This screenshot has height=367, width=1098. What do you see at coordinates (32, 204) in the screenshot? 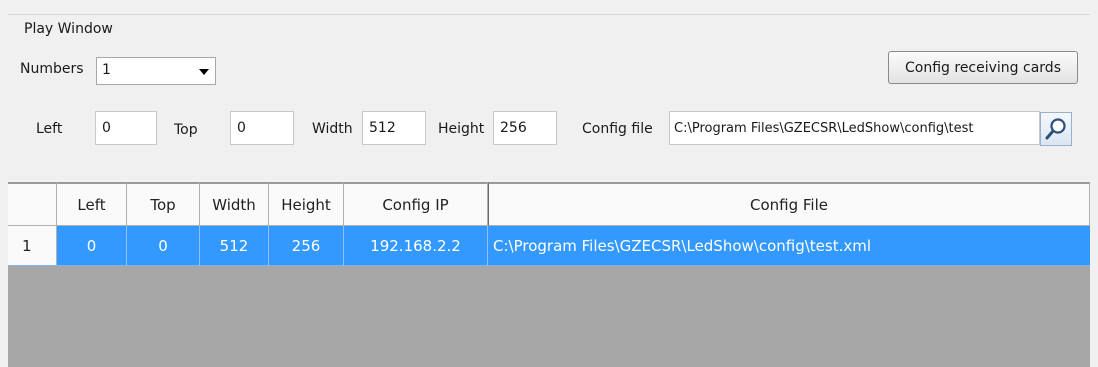
I see `table-header-corner` at bounding box center [32, 204].